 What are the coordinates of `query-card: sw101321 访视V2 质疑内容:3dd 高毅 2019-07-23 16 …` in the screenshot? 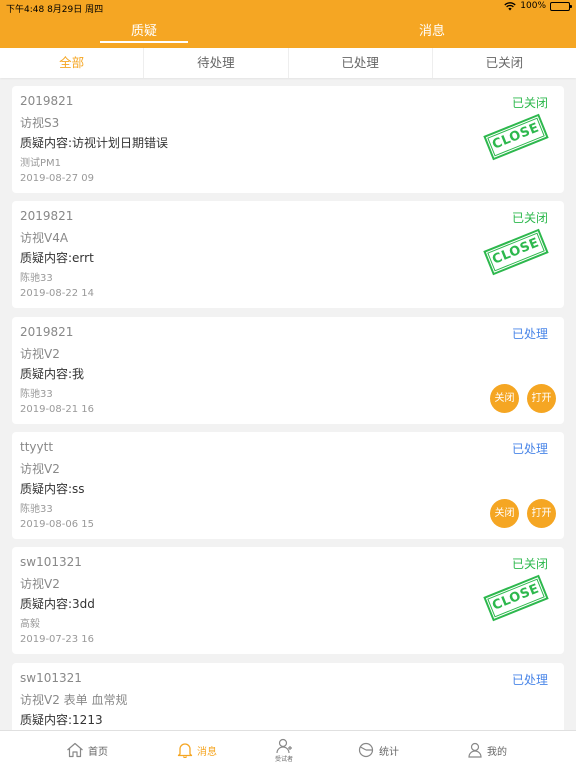 It's located at (288, 600).